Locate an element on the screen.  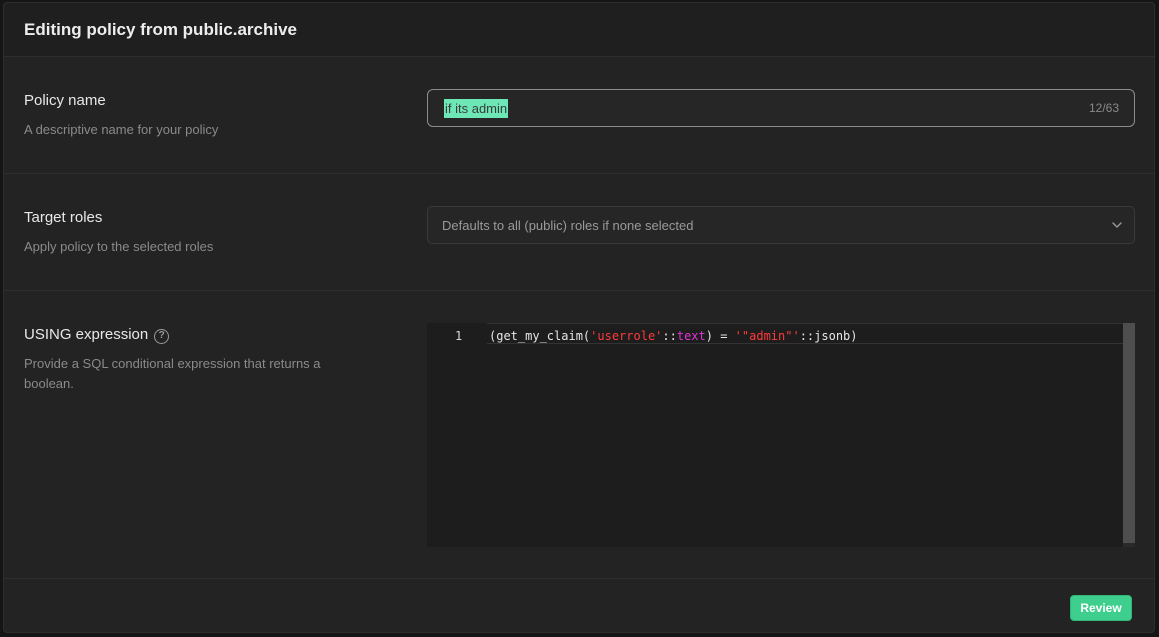
using-expression-label-text: USING expression is located at coordinates (86, 334).